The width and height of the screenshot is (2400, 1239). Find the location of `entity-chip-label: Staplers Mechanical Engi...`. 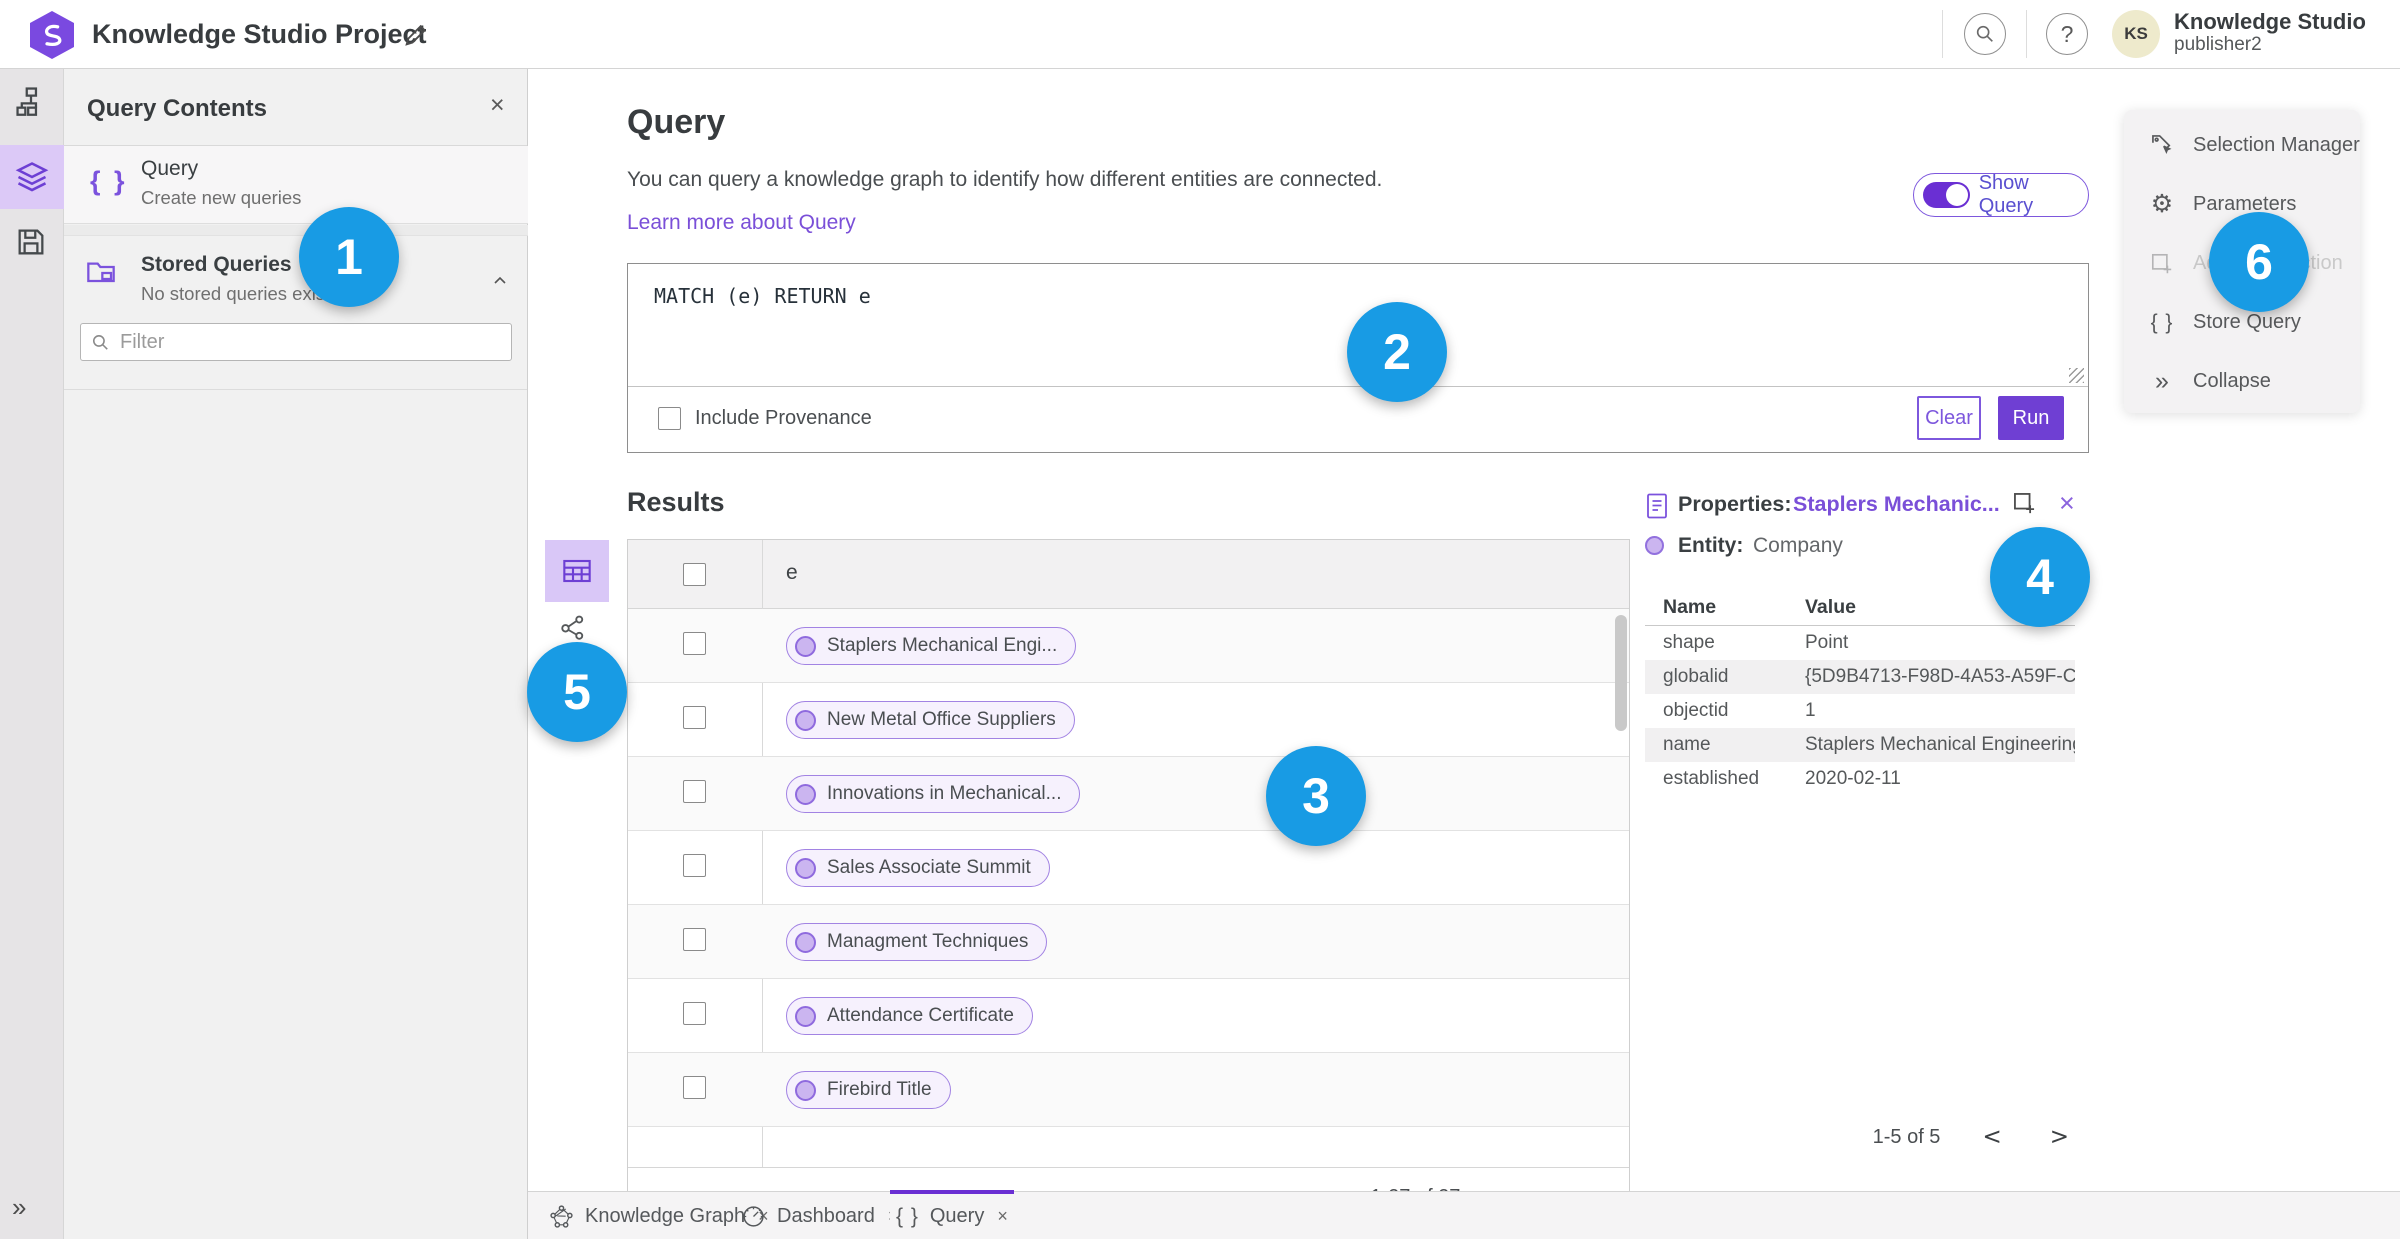

entity-chip-label: Staplers Mechanical Engi... is located at coordinates (942, 645).